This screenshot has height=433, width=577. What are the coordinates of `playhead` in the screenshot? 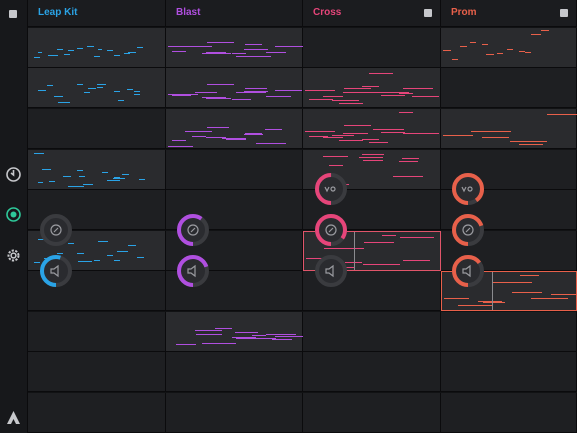 It's located at (354, 251).